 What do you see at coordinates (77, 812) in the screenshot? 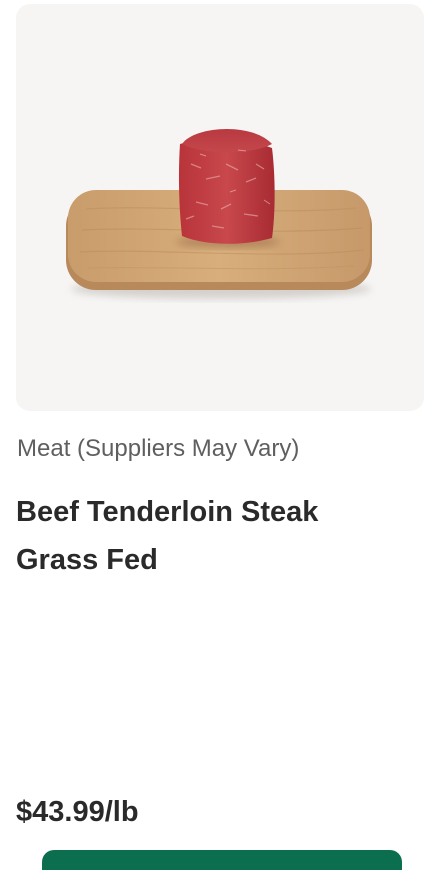
I see `product-price: $43.99/lb` at bounding box center [77, 812].